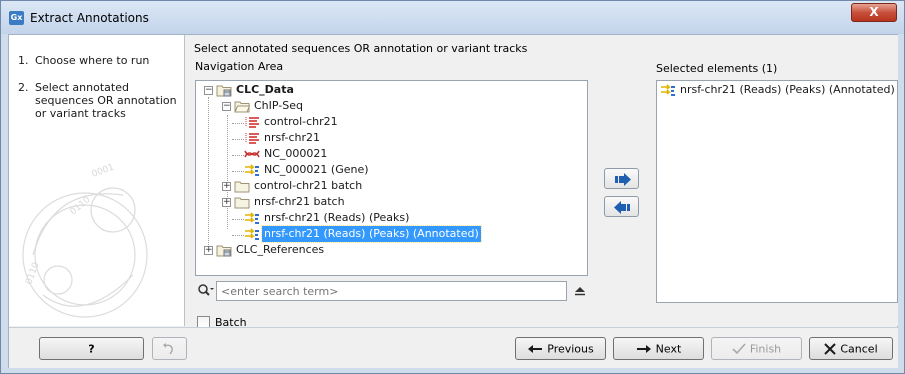 The image size is (905, 374). I want to click on next-button-label: Next, so click(668, 349).